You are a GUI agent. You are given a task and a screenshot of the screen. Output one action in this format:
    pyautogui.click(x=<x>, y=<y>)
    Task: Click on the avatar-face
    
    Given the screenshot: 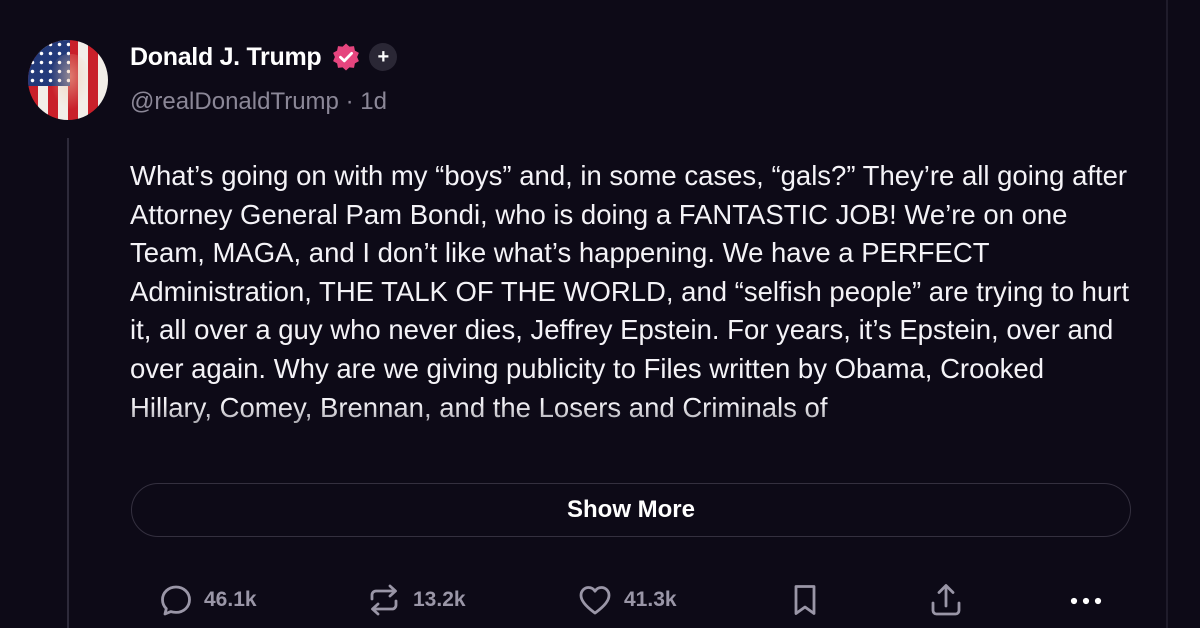 What is the action you would take?
    pyautogui.click(x=70, y=82)
    